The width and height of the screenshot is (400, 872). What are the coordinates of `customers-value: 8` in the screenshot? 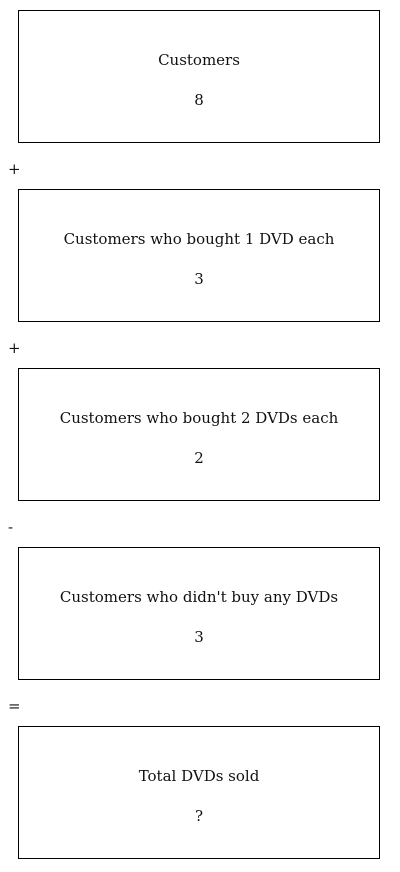 It's located at (199, 100).